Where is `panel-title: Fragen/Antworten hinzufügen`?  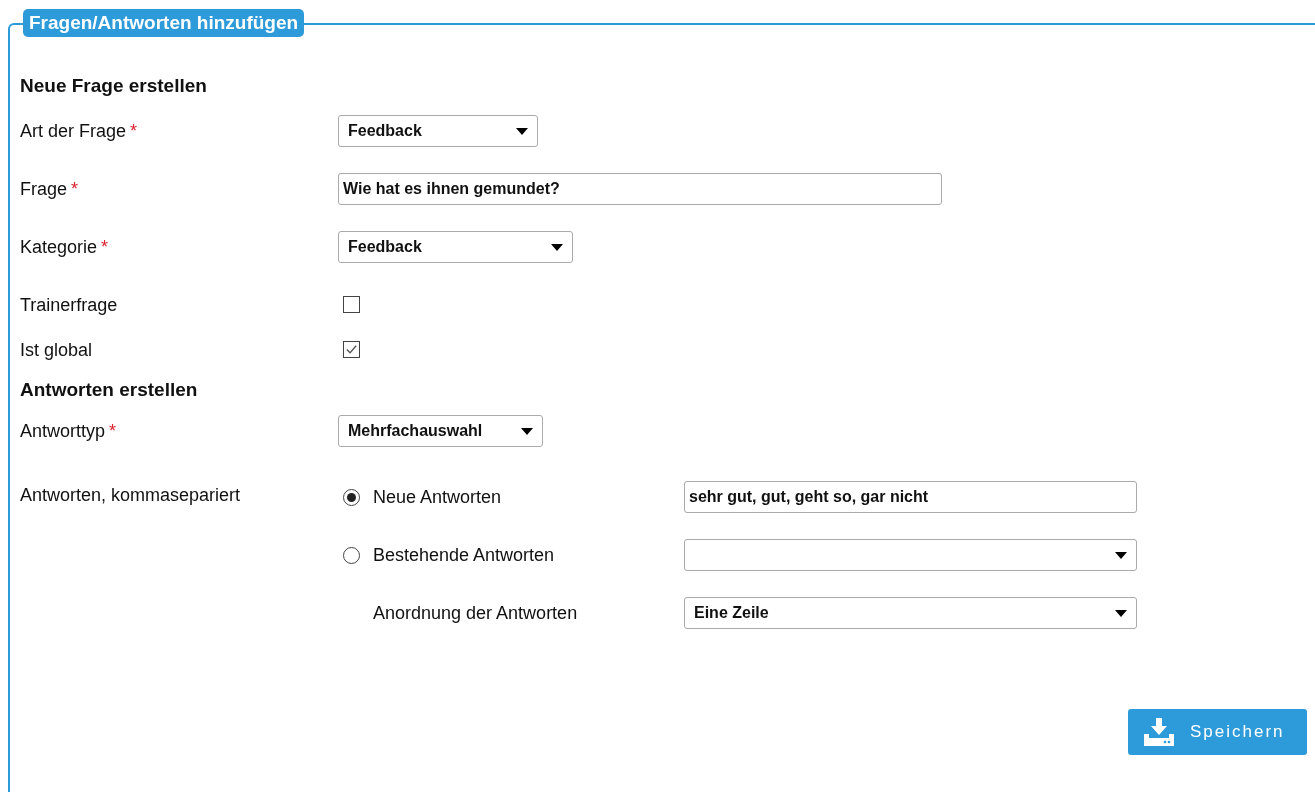
panel-title: Fragen/Antworten hinzufügen is located at coordinates (164, 23).